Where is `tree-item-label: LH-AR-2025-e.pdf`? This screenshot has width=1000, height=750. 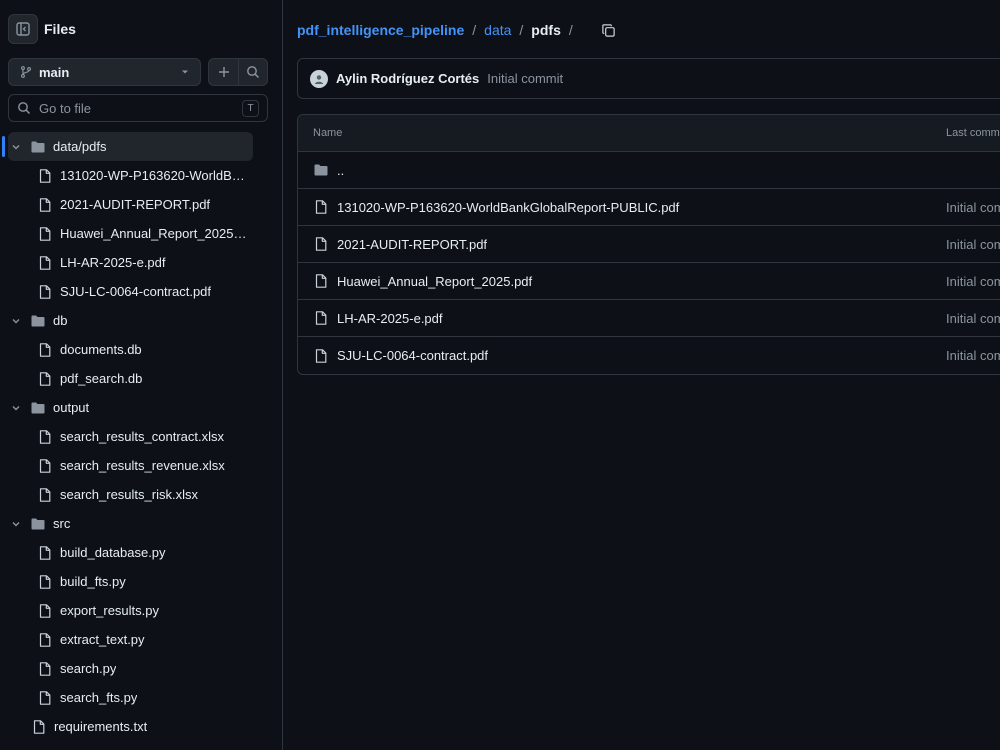 tree-item-label: LH-AR-2025-e.pdf is located at coordinates (113, 262).